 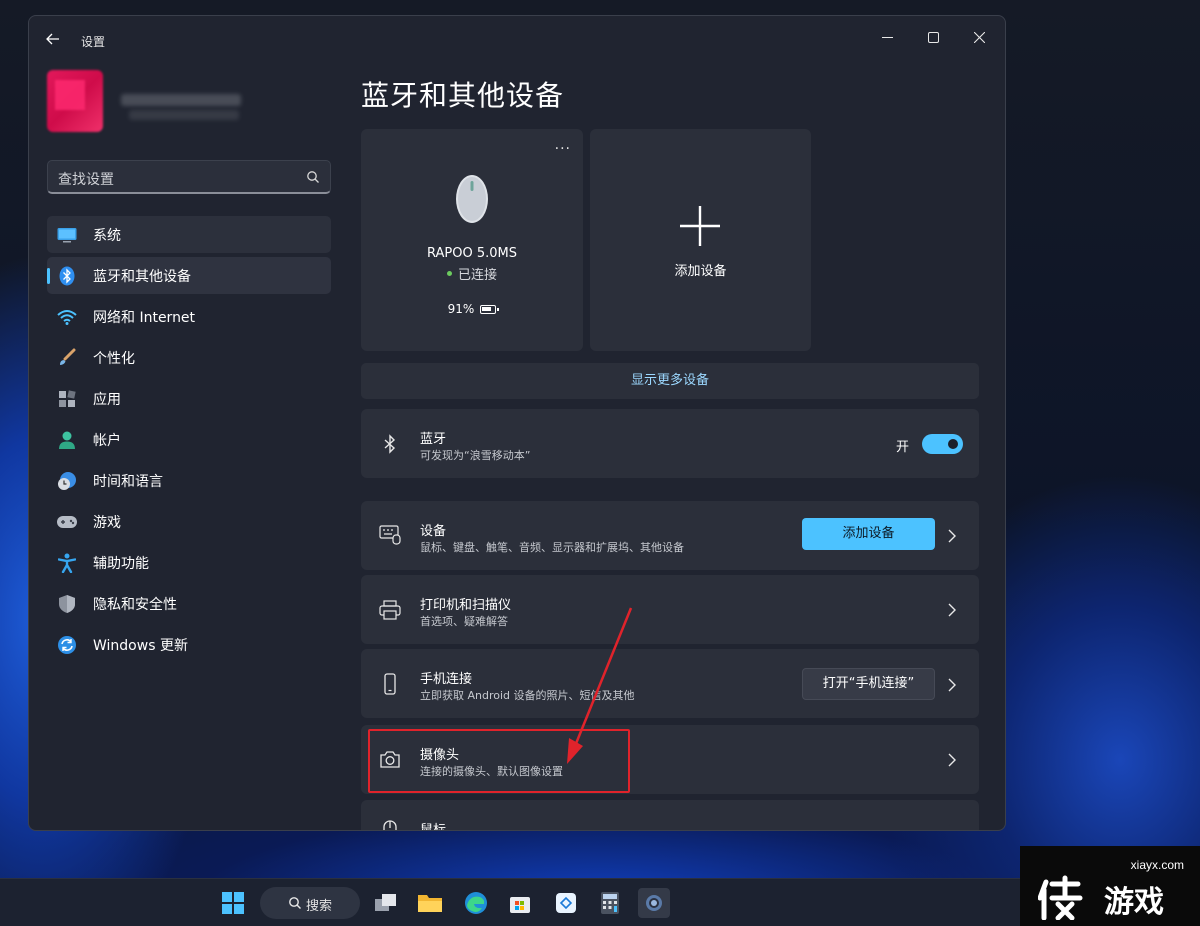 I want to click on svg-text: 游戏, so click(x=1134, y=902).